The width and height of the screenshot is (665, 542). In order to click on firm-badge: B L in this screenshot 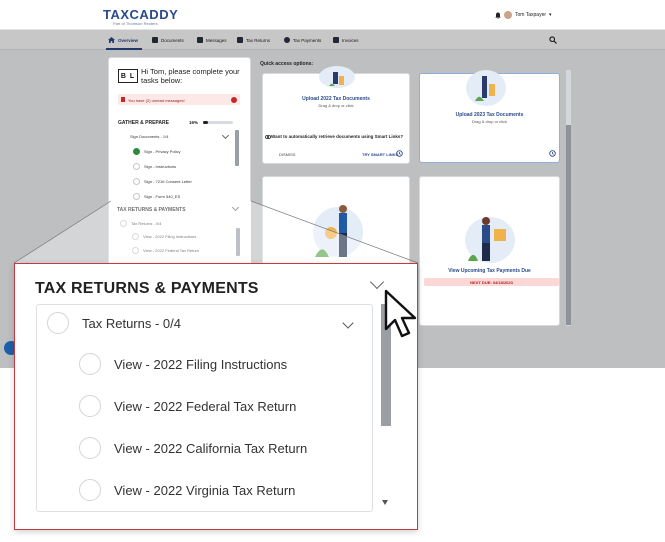, I will do `click(128, 76)`.